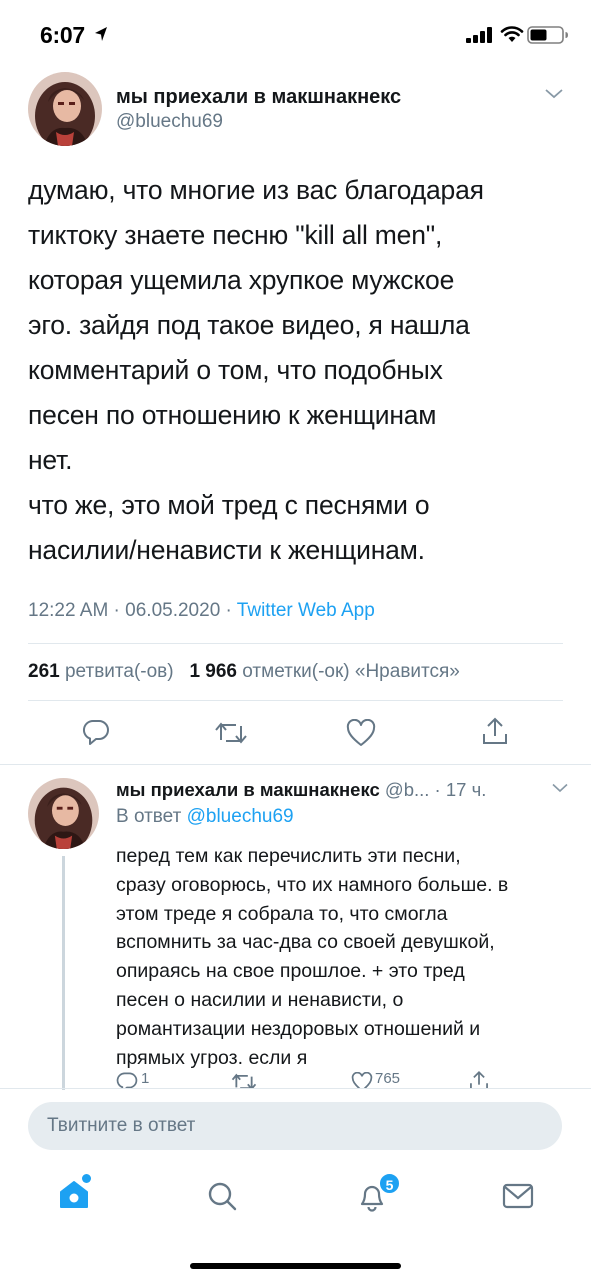 This screenshot has height=1280, width=591. I want to click on battery-icon, so click(547, 35).